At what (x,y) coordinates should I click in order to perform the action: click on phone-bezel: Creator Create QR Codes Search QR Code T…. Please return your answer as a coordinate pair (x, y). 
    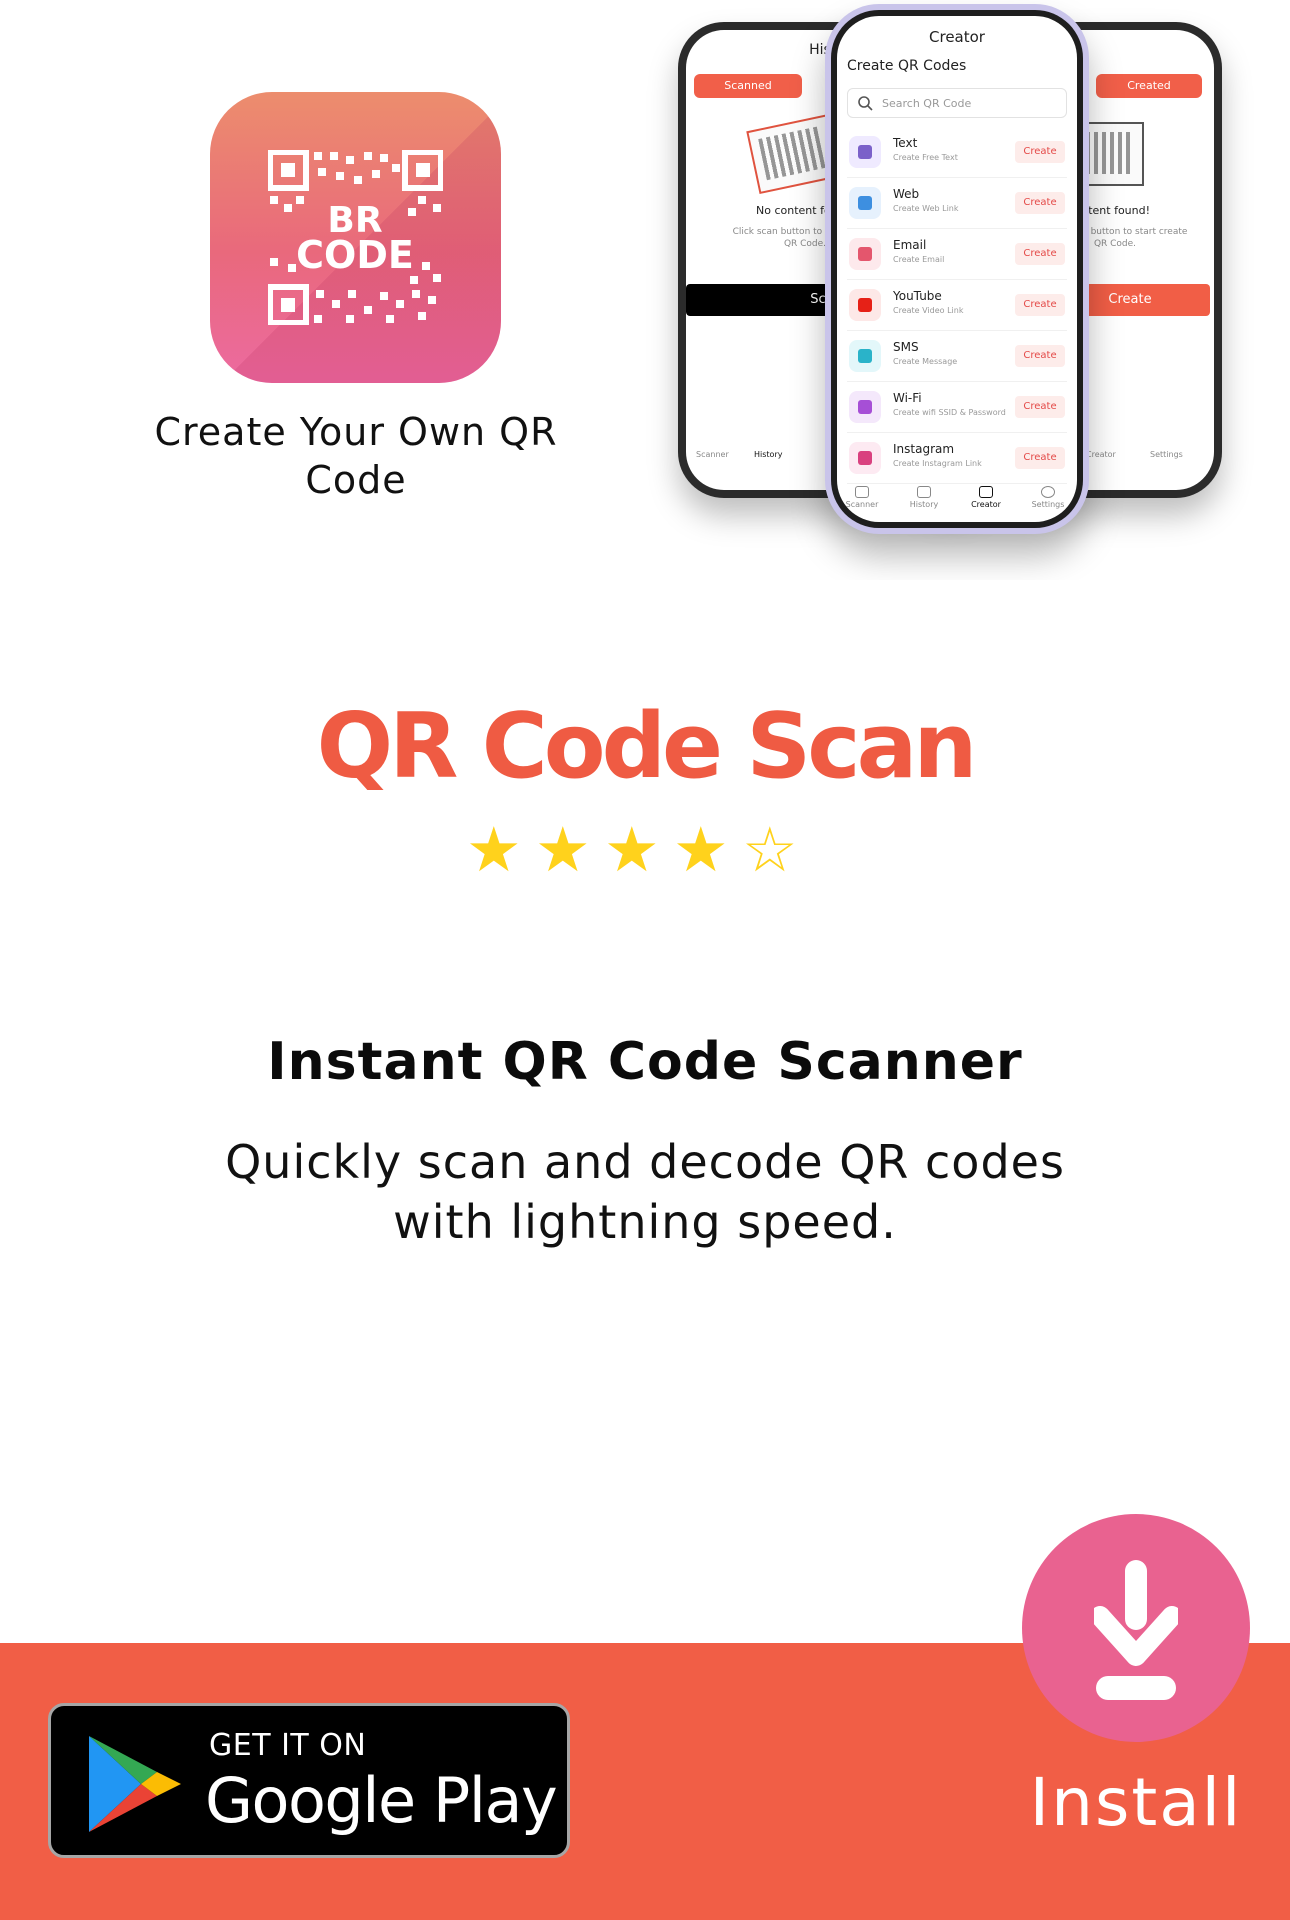
    Looking at the image, I should click on (957, 269).